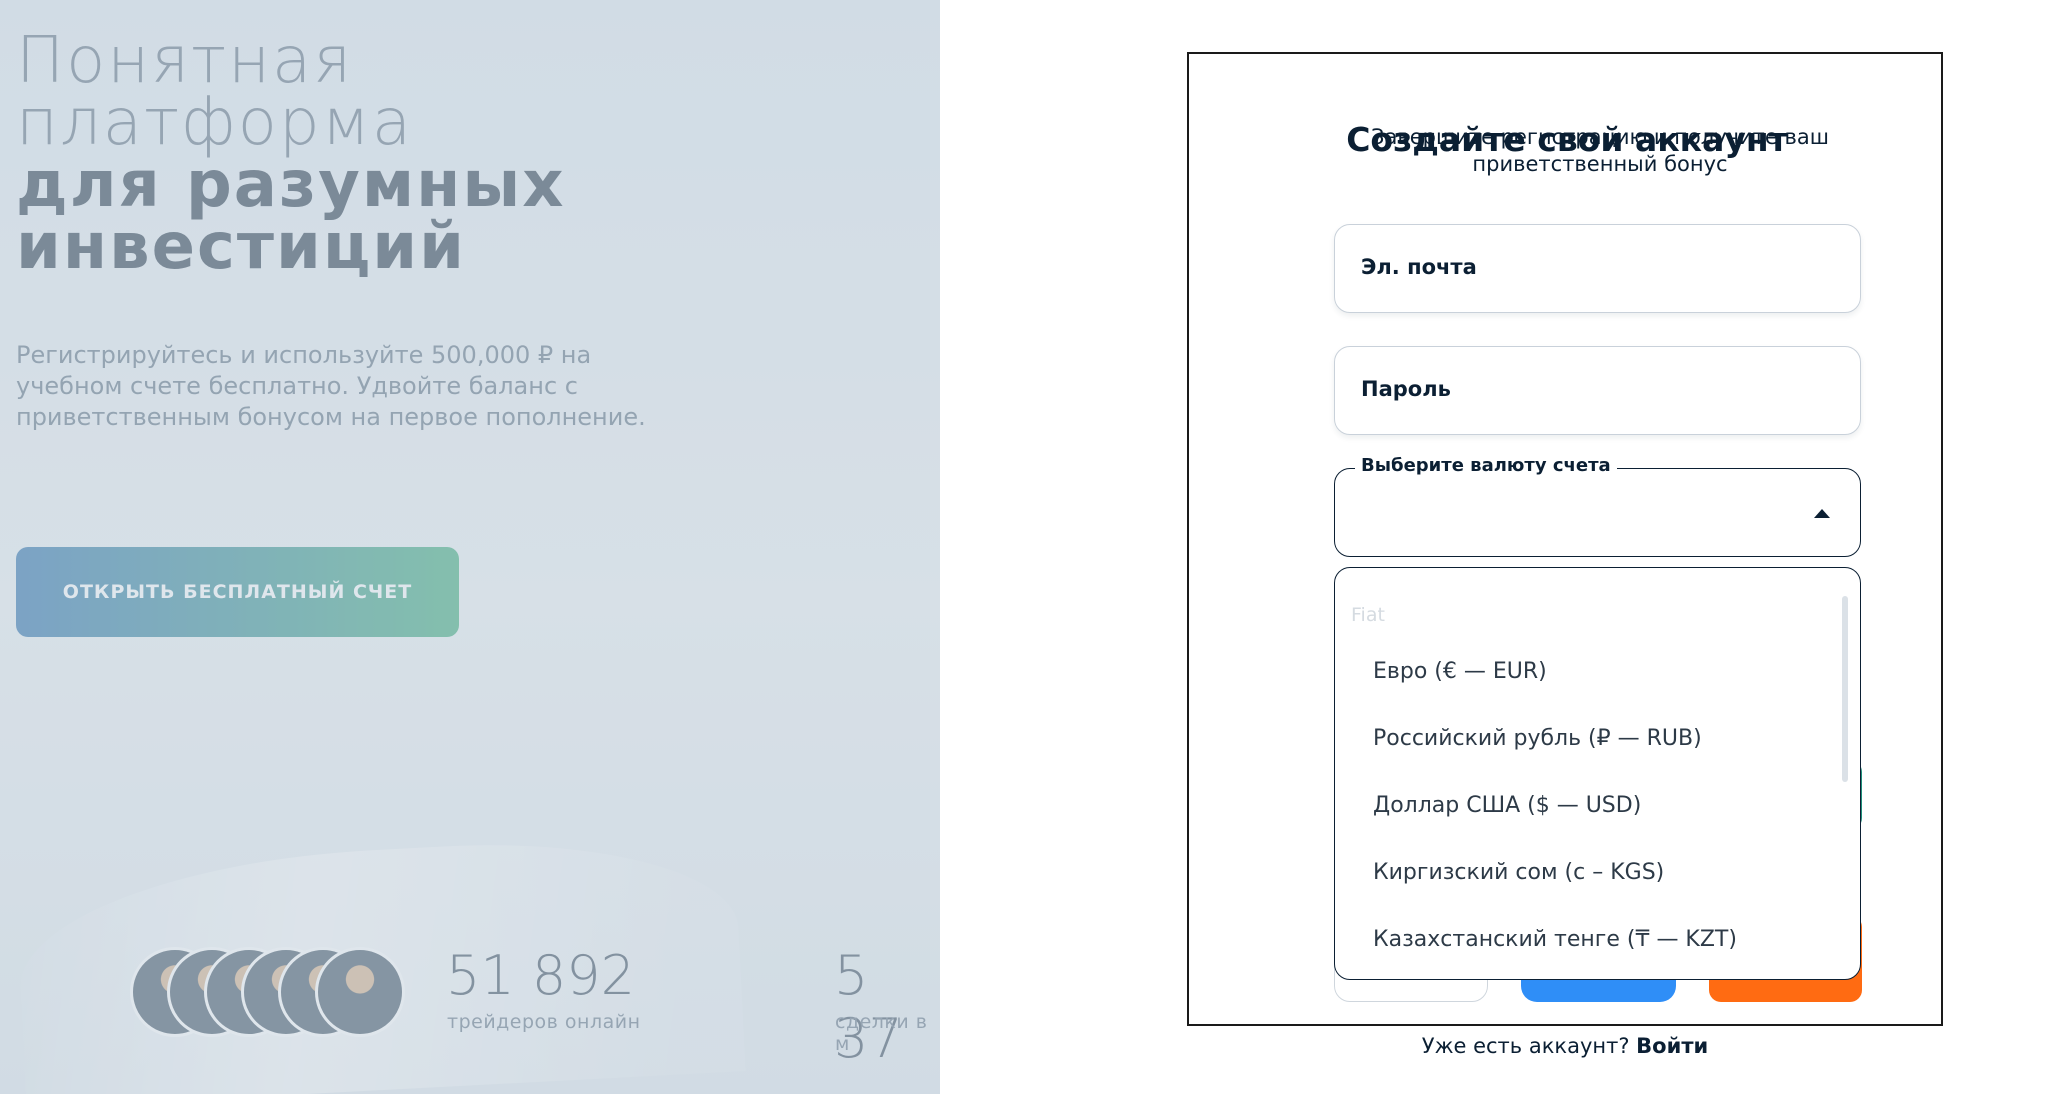 Image resolution: width=2048 pixels, height=1094 pixels. What do you see at coordinates (1585, 672) in the screenshot?
I see `currency-option: Евро (€ — EUR)` at bounding box center [1585, 672].